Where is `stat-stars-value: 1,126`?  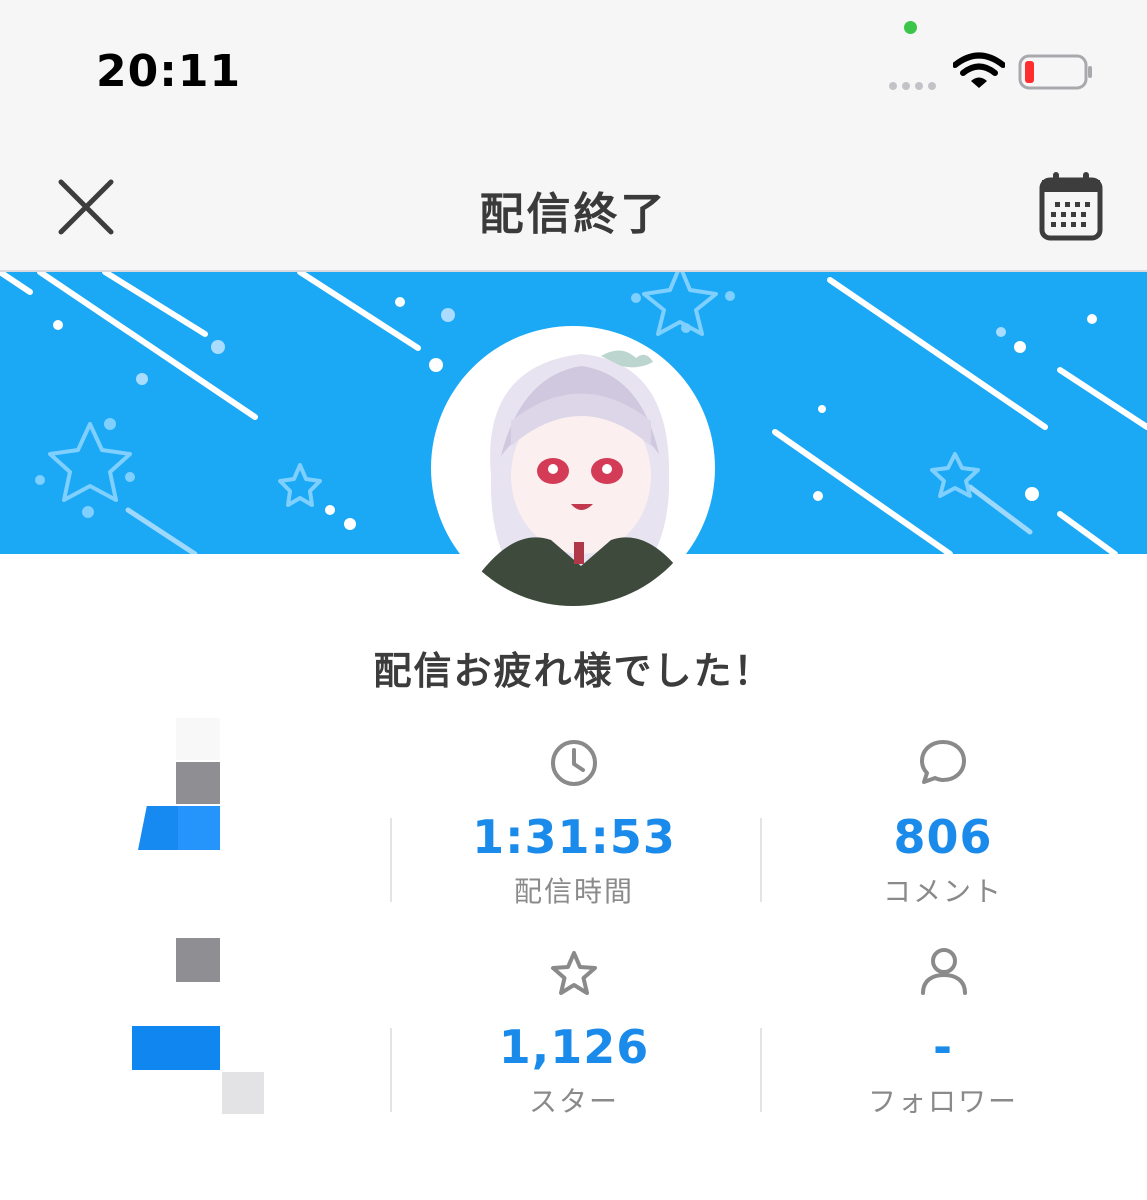
stat-stars-value: 1,126 is located at coordinates (574, 1047).